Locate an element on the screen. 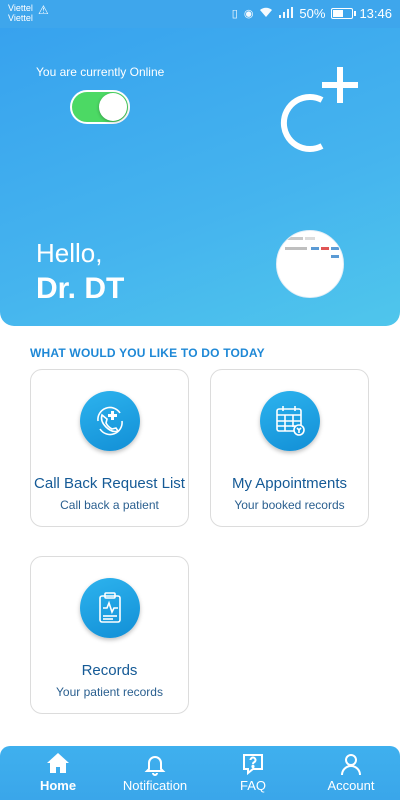 The width and height of the screenshot is (400, 800). nav-label: FAQ is located at coordinates (252, 785).